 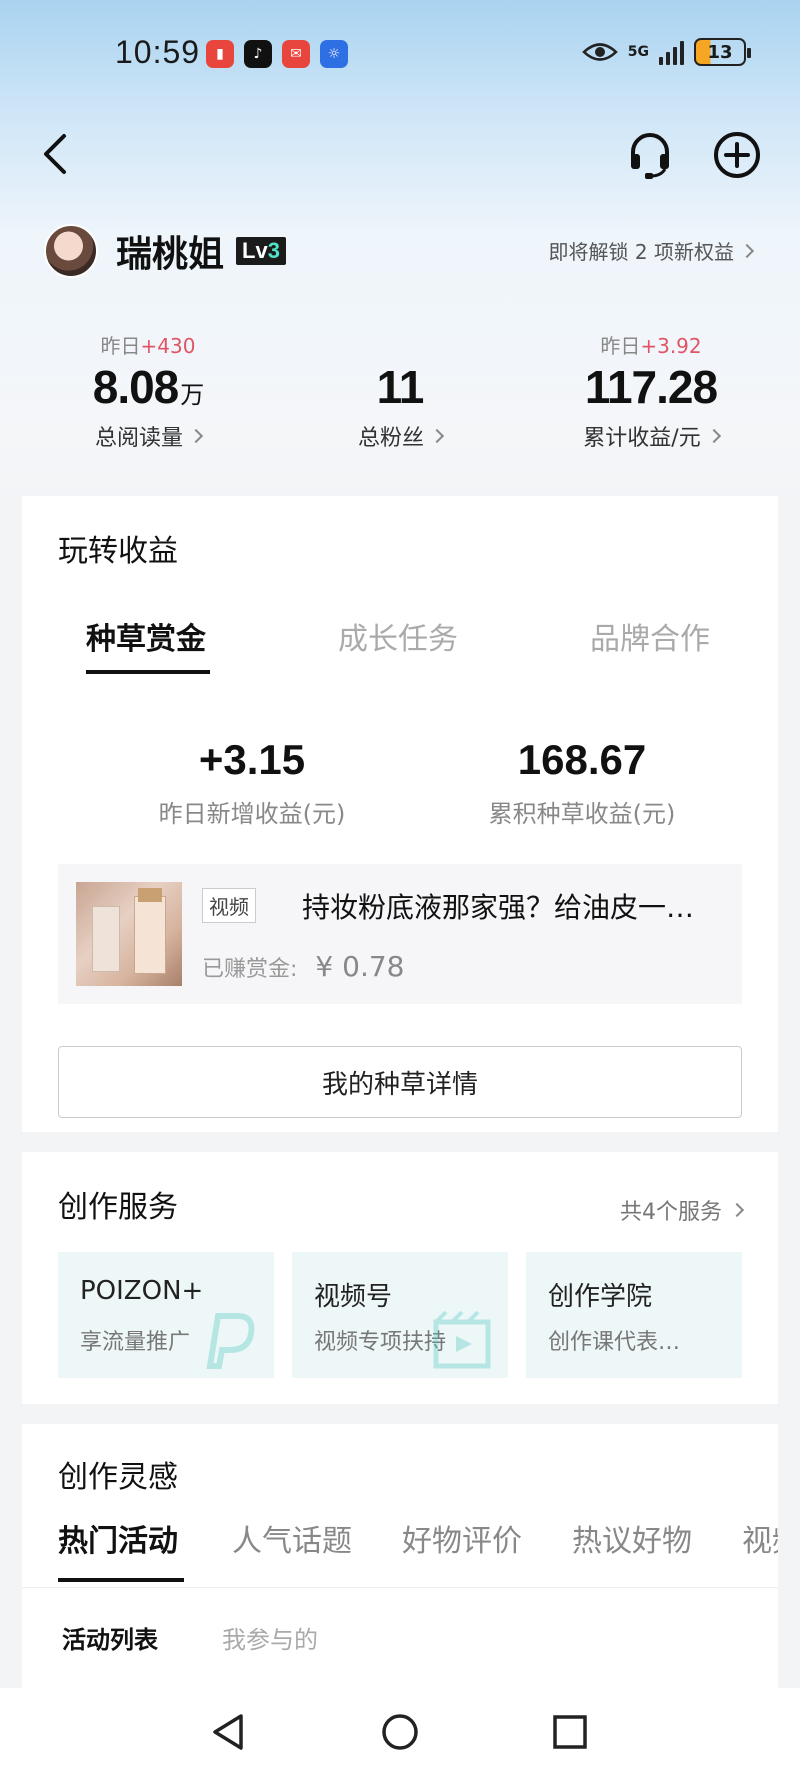 I want to click on stat-reads: 昨日+430 8.08万 总阅读量, so click(x=148, y=391).